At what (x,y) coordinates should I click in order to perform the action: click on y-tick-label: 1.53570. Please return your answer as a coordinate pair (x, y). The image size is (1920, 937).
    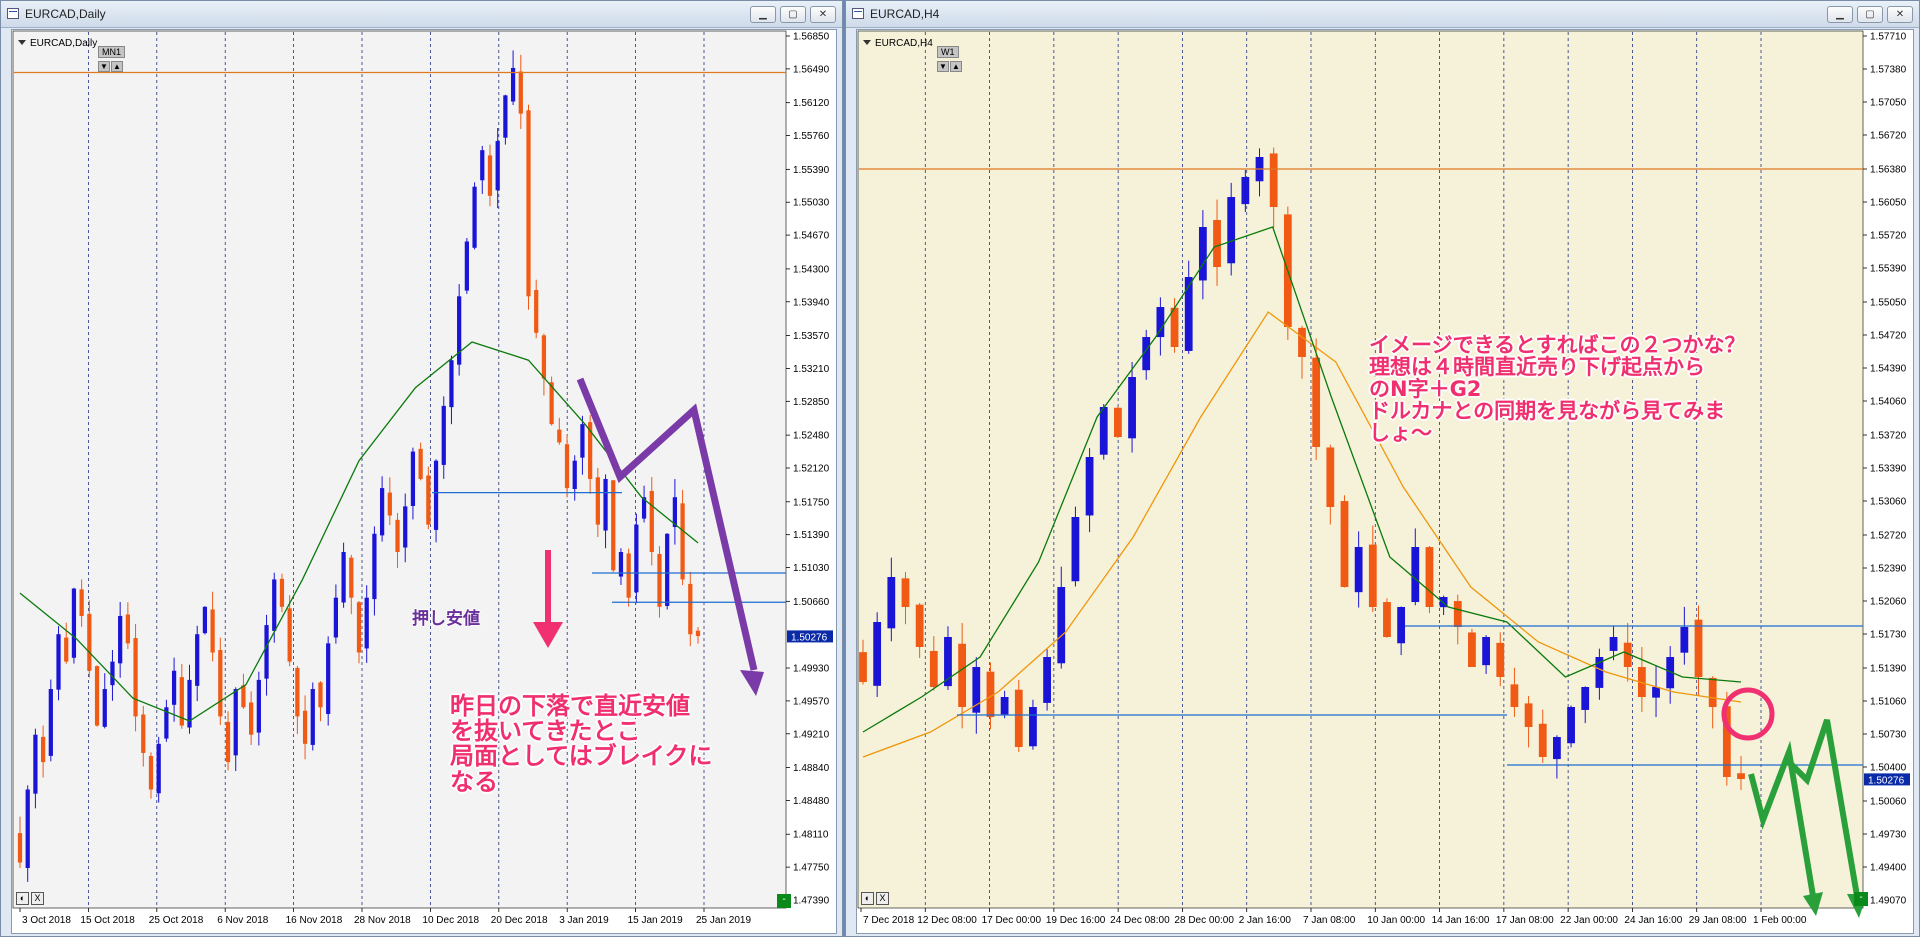
    Looking at the image, I should click on (811, 336).